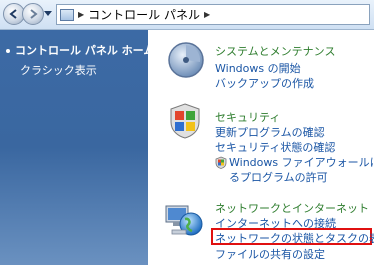 This screenshot has height=265, width=374. I want to click on breadcrumb: ▶ コントロール パネル ▶, so click(213, 14).